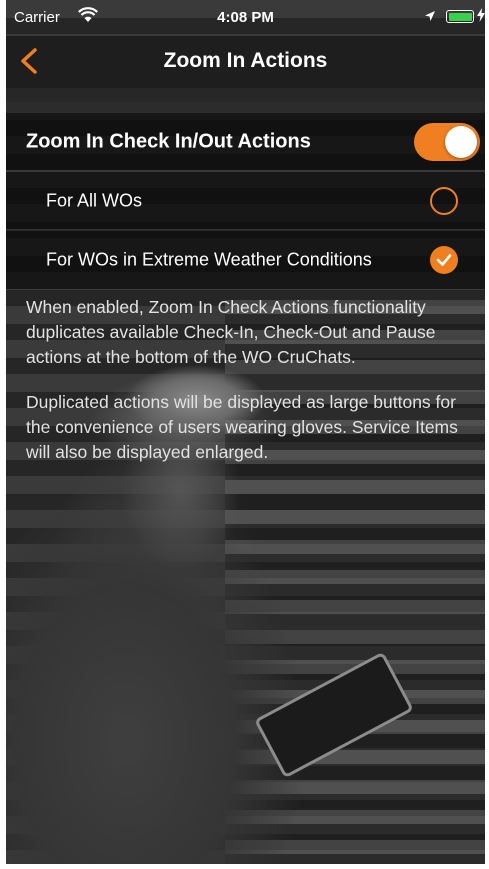 This screenshot has width=489, height=869. What do you see at coordinates (94, 200) in the screenshot?
I see `option-all-wos-label: For All WOs` at bounding box center [94, 200].